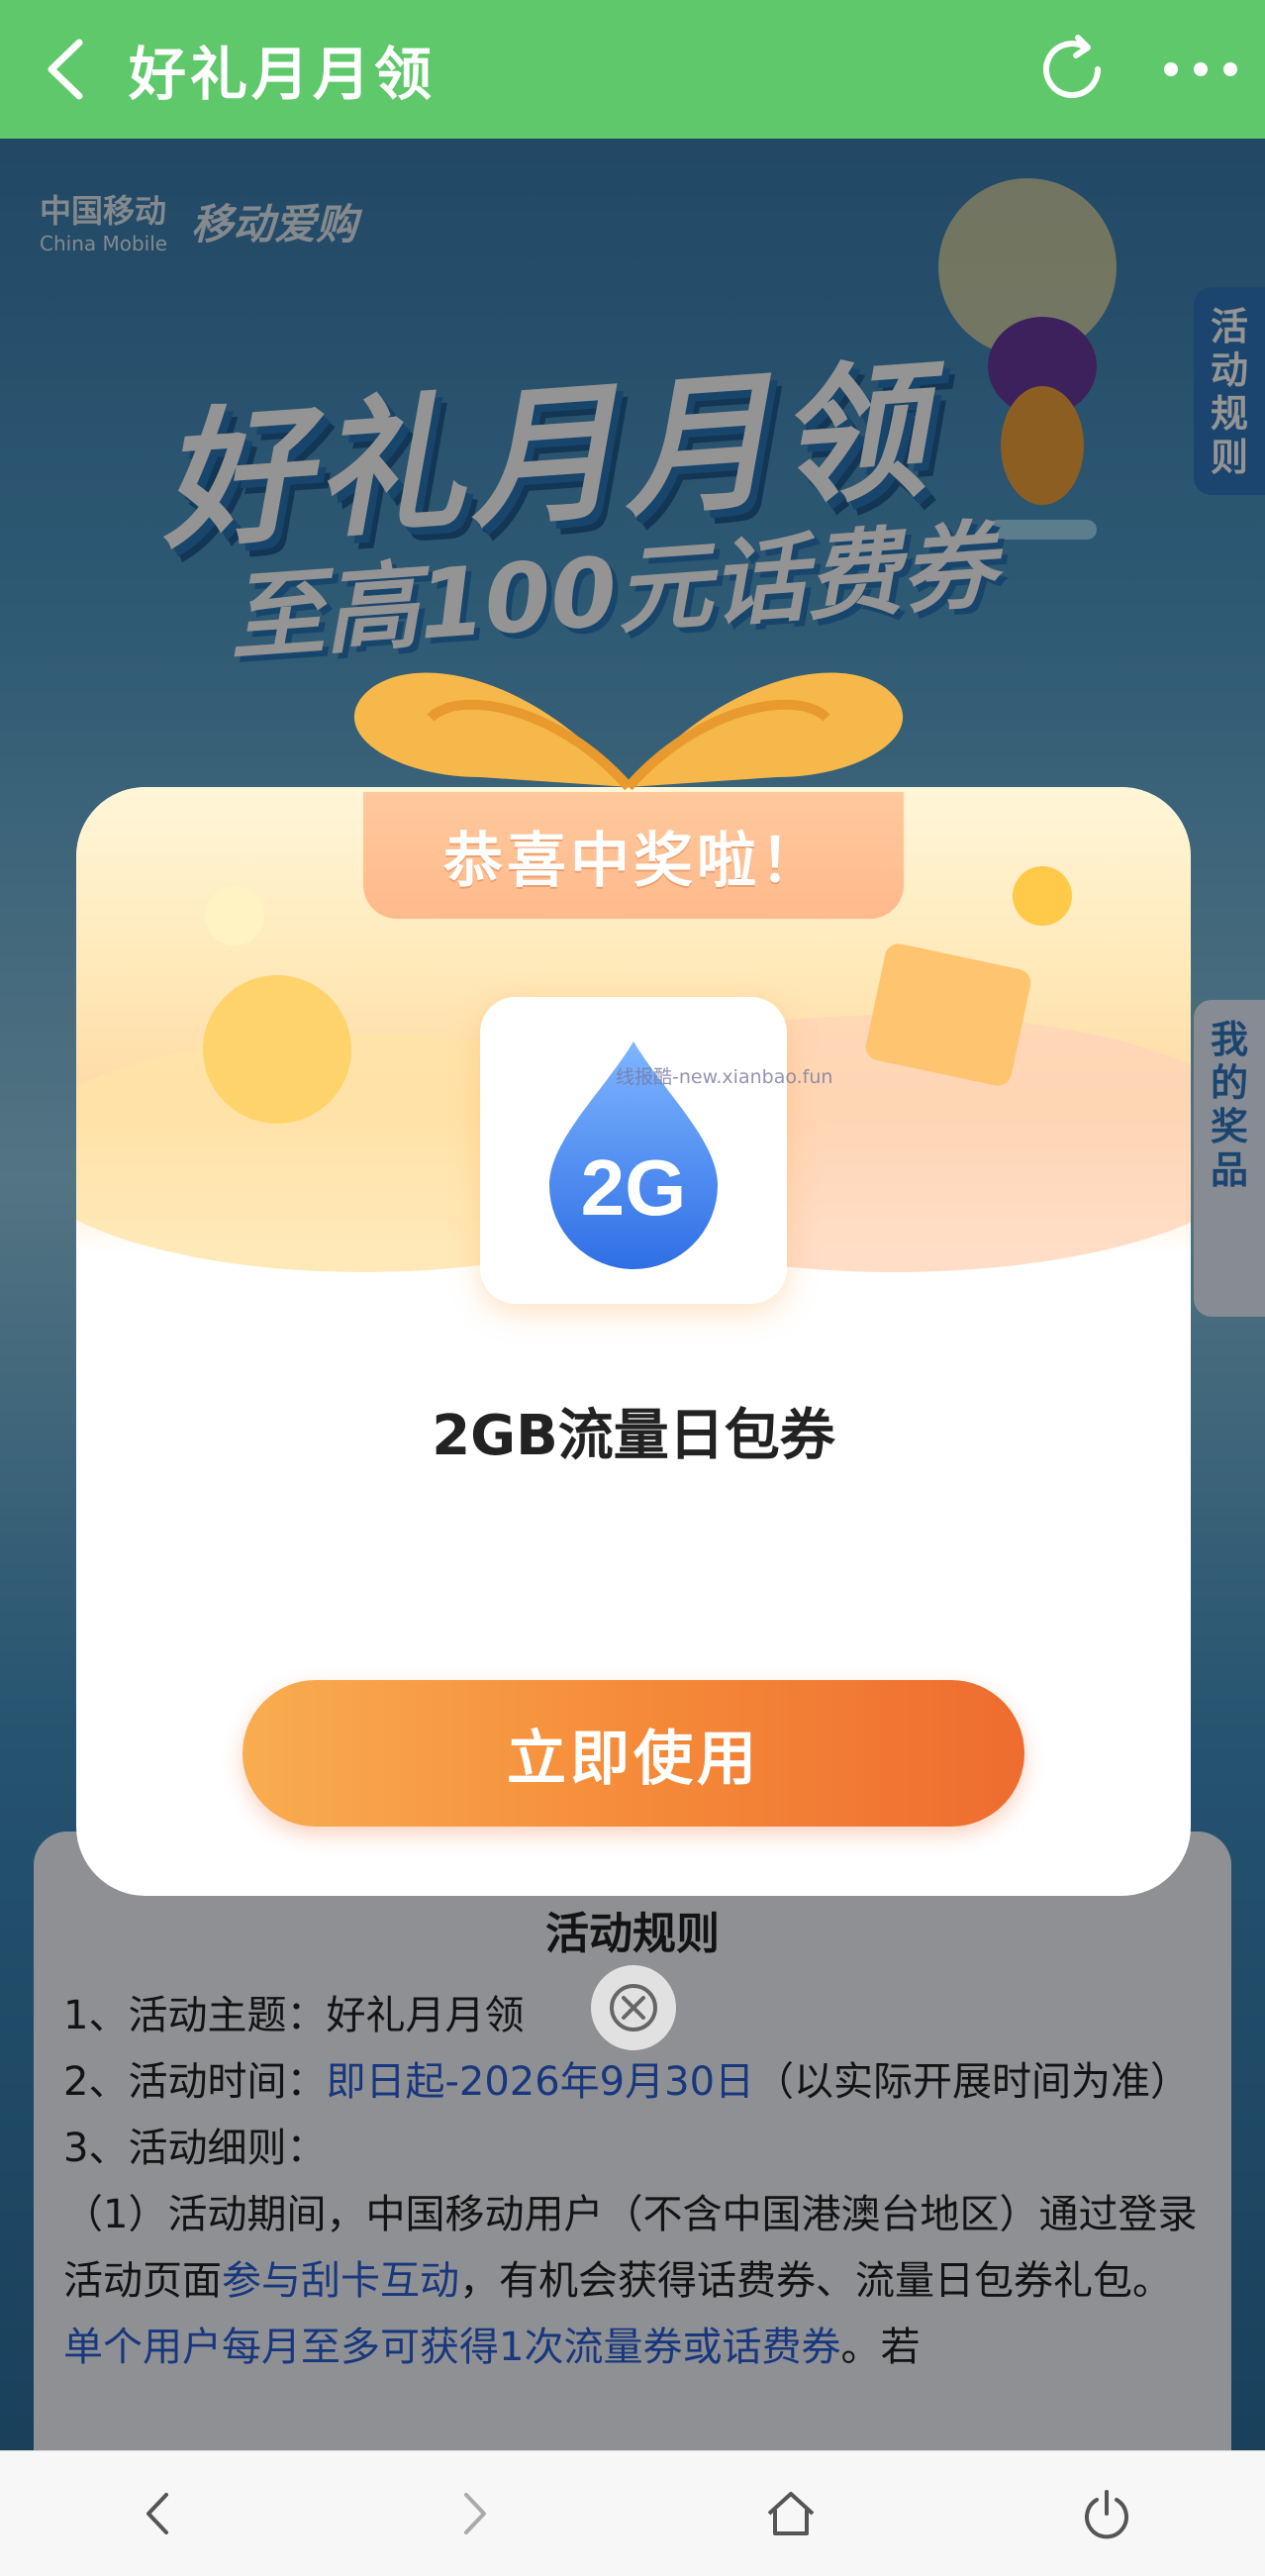  I want to click on nav-forward-button, so click(474, 2514).